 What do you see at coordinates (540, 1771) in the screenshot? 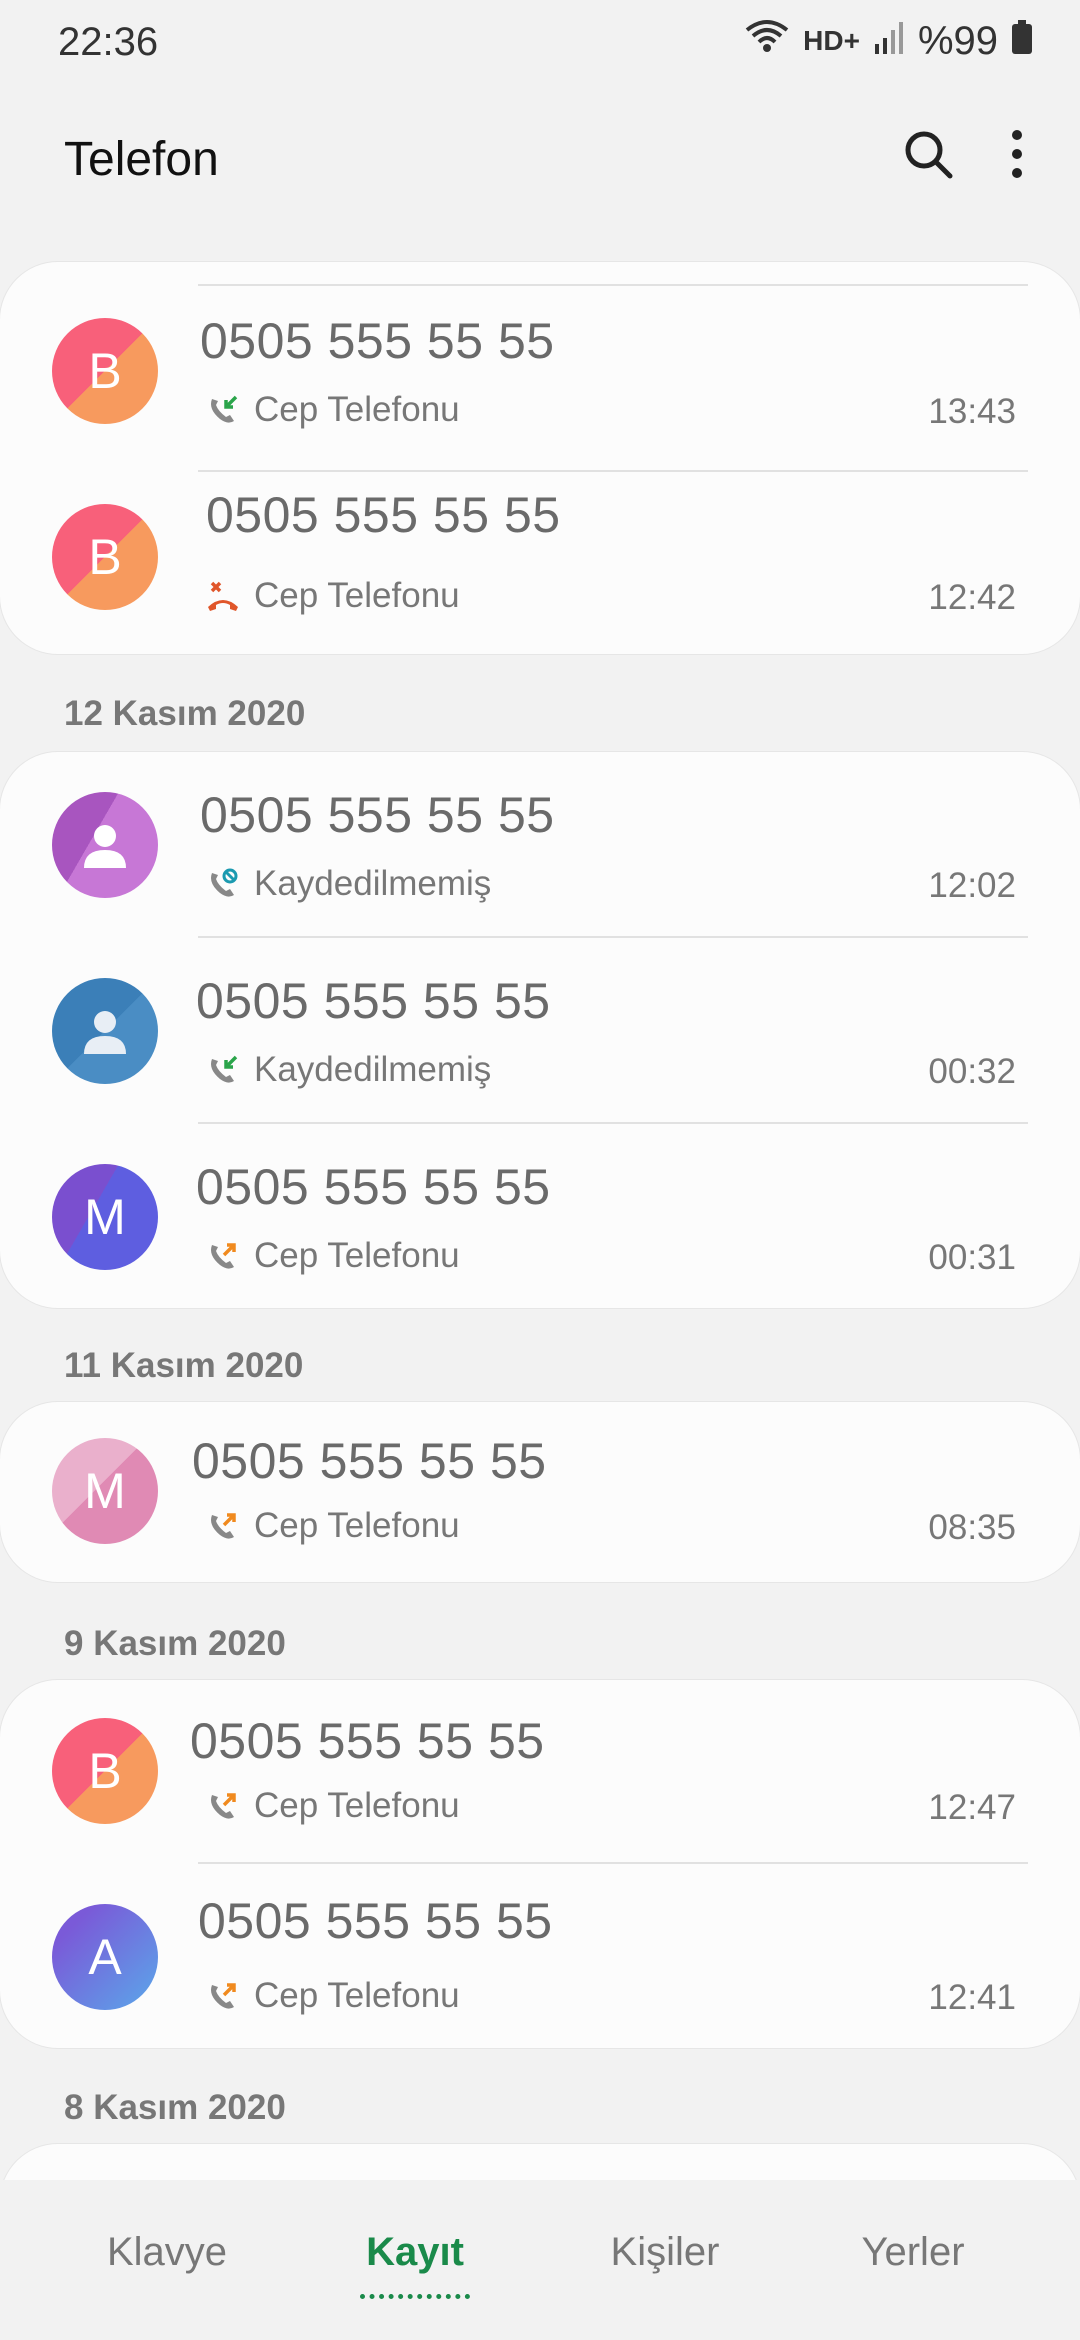
I see `call-row: B 0505 555 55 55 Cep Telefonu 12:47` at bounding box center [540, 1771].